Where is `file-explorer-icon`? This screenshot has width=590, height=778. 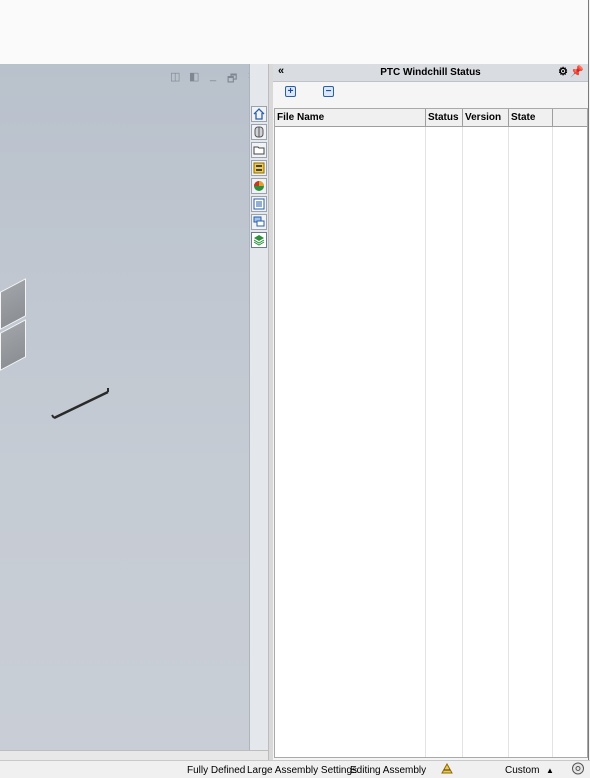
file-explorer-icon is located at coordinates (259, 150).